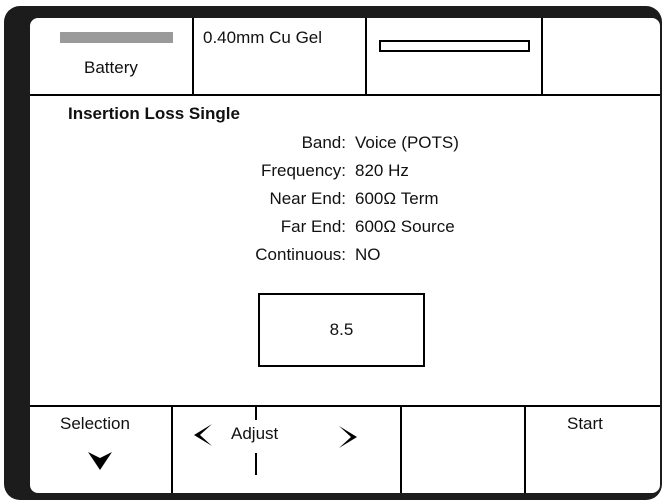  Describe the element at coordinates (397, 198) in the screenshot. I see `param-value: 600Ω Term` at that location.